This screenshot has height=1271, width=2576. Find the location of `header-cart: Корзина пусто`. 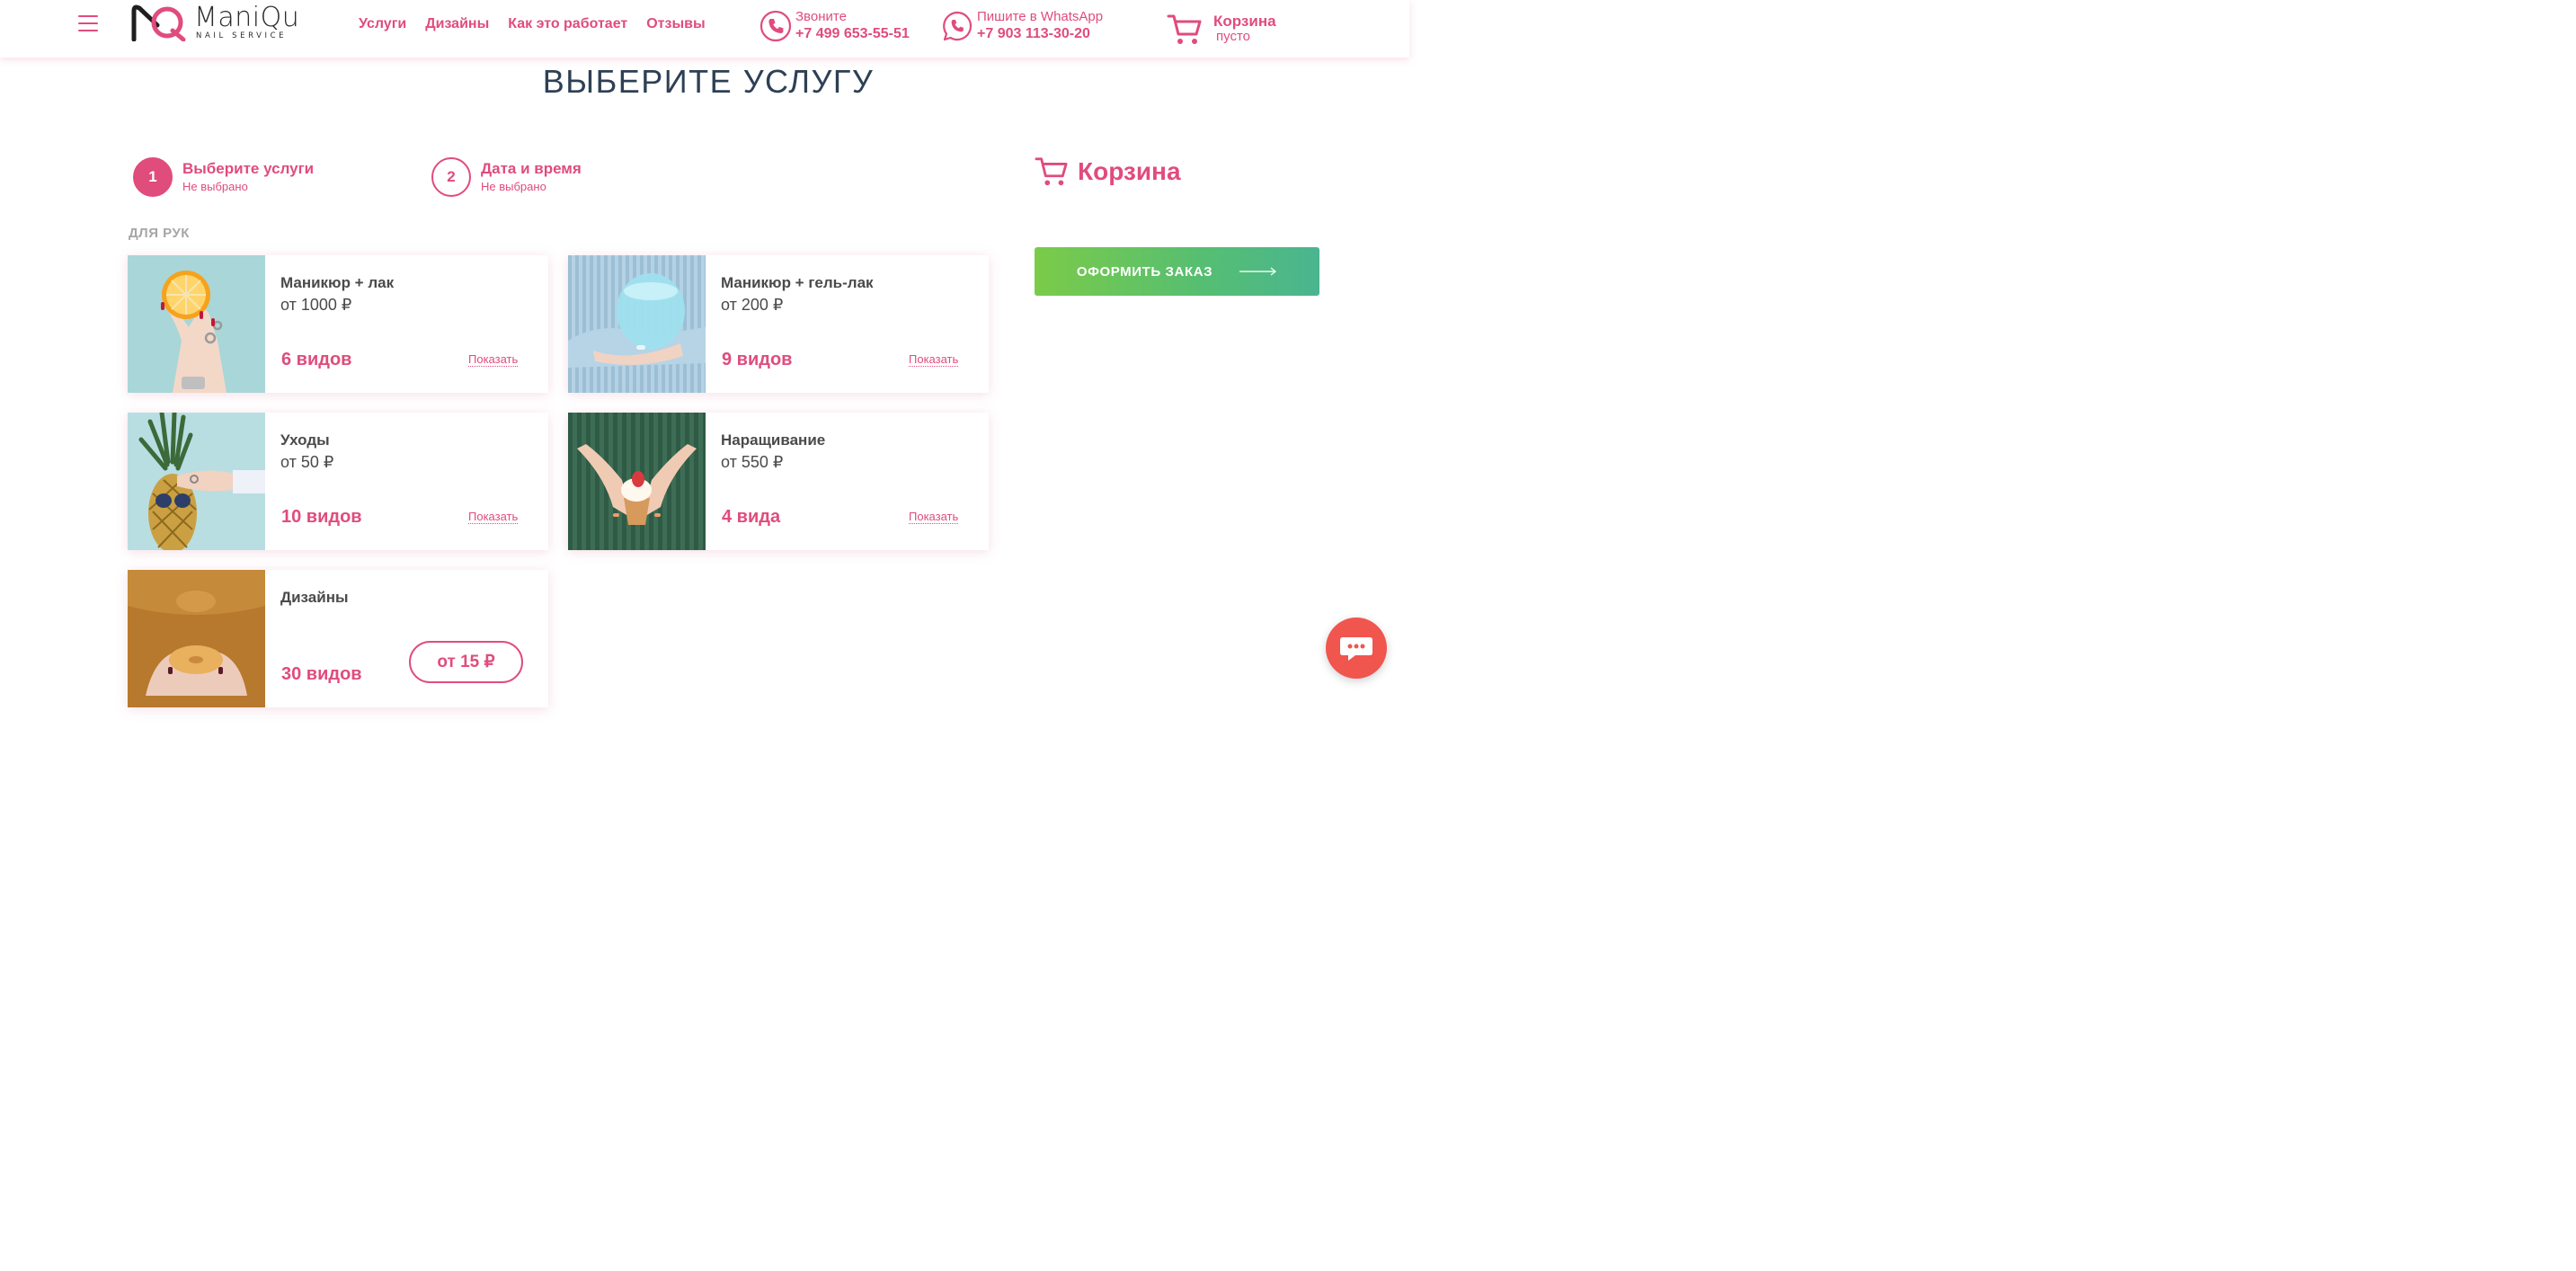

header-cart: Корзина пусто is located at coordinates (1221, 30).